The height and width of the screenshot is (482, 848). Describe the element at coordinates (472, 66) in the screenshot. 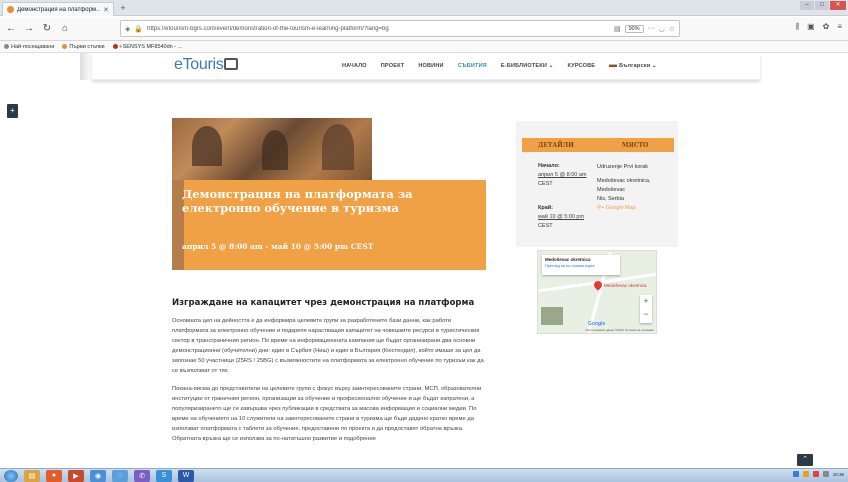

I see `menu-item-events: СЪБИТИЯ` at that location.